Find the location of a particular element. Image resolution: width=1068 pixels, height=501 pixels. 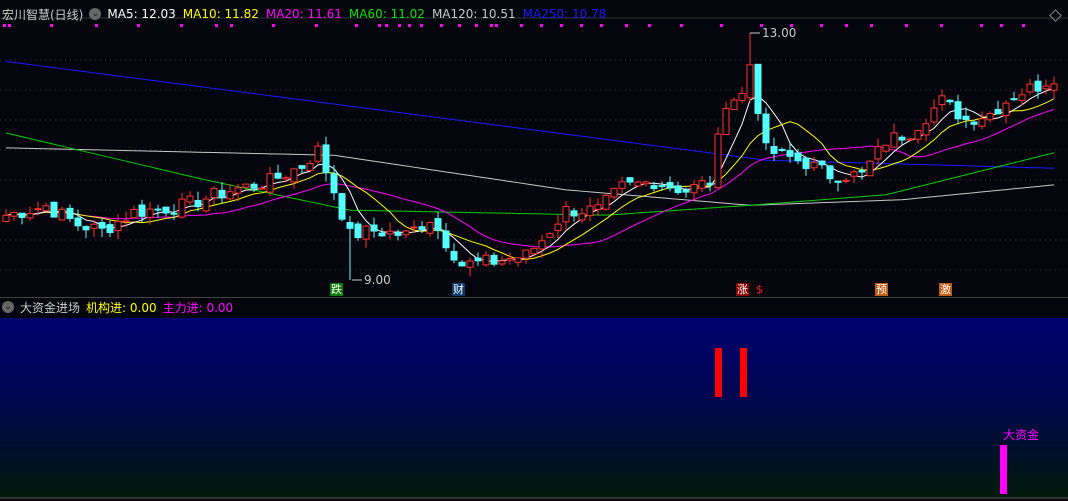

main-force-value: 主力进: 0.00 is located at coordinates (198, 307).